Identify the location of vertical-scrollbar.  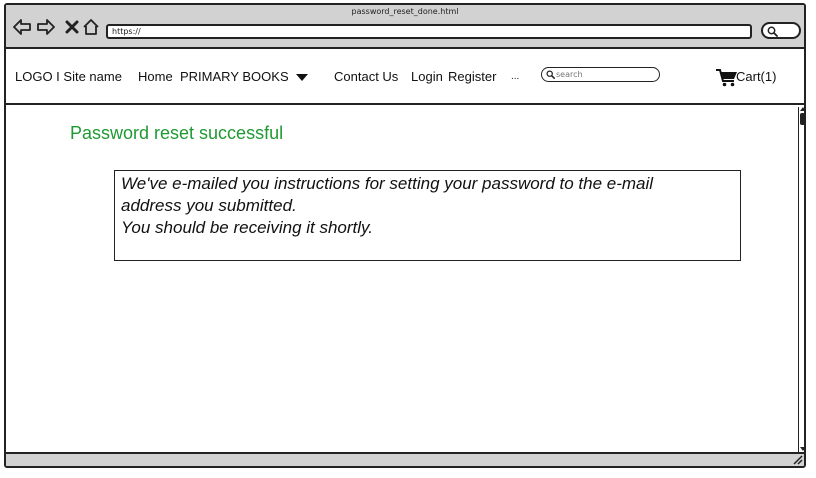
(801, 280).